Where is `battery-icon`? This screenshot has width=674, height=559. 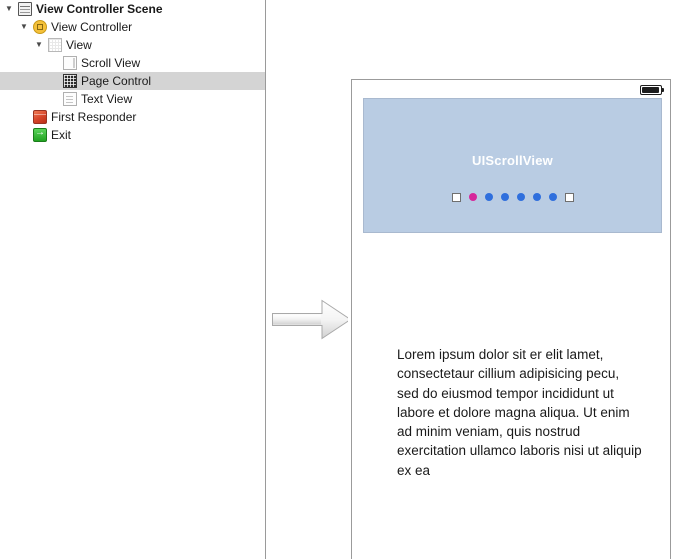 battery-icon is located at coordinates (652, 90).